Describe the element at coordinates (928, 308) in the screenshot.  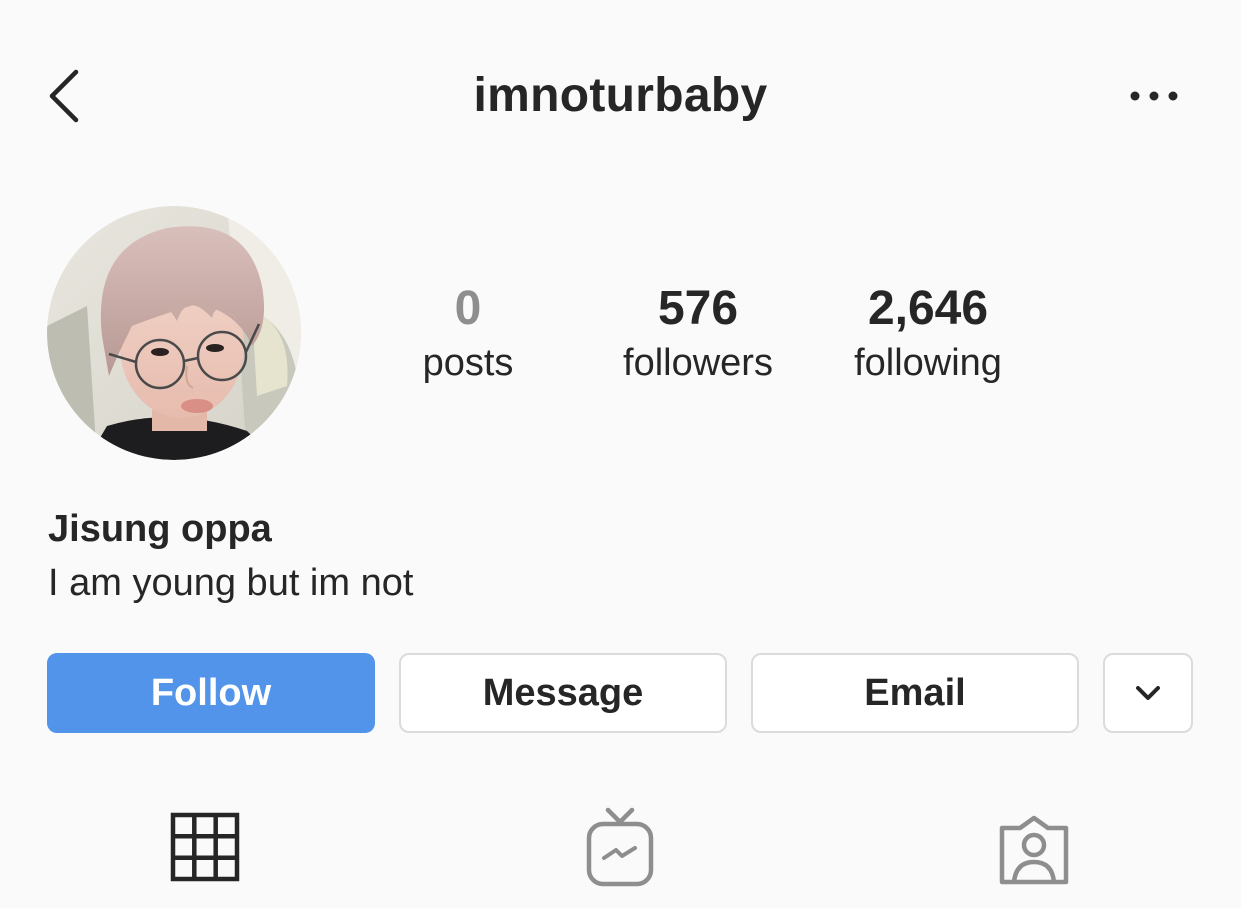
I see `following-count: 2,646` at that location.